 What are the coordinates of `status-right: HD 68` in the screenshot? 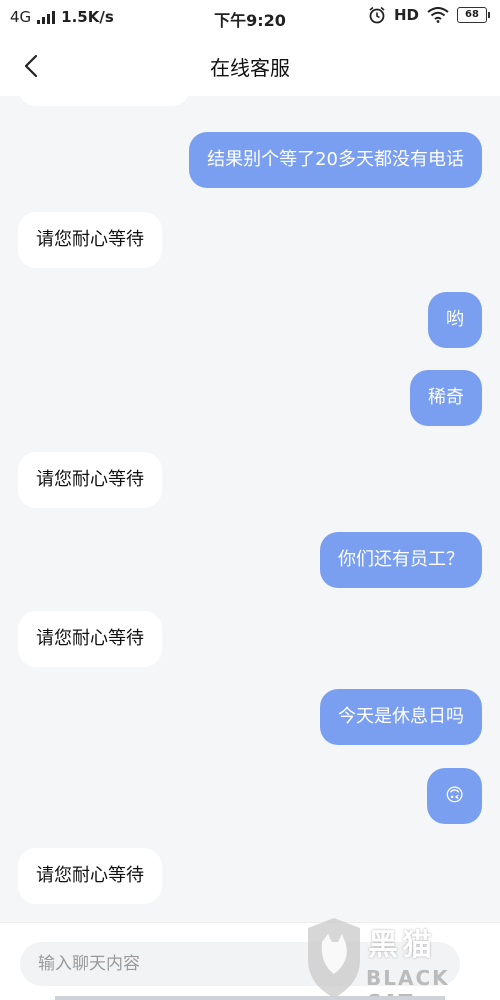 It's located at (429, 15).